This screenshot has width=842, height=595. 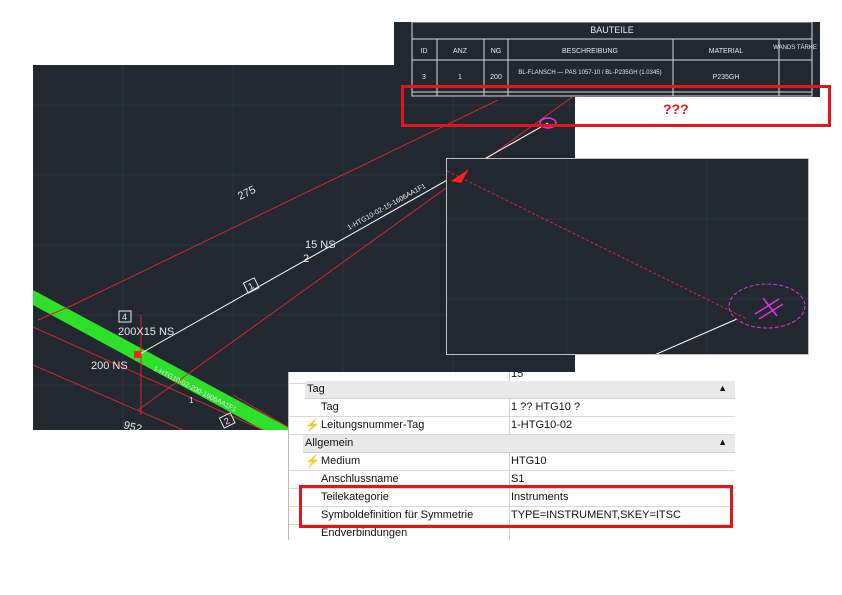 What do you see at coordinates (519, 444) in the screenshot?
I see `category-allgemein: Allgemein ▲` at bounding box center [519, 444].